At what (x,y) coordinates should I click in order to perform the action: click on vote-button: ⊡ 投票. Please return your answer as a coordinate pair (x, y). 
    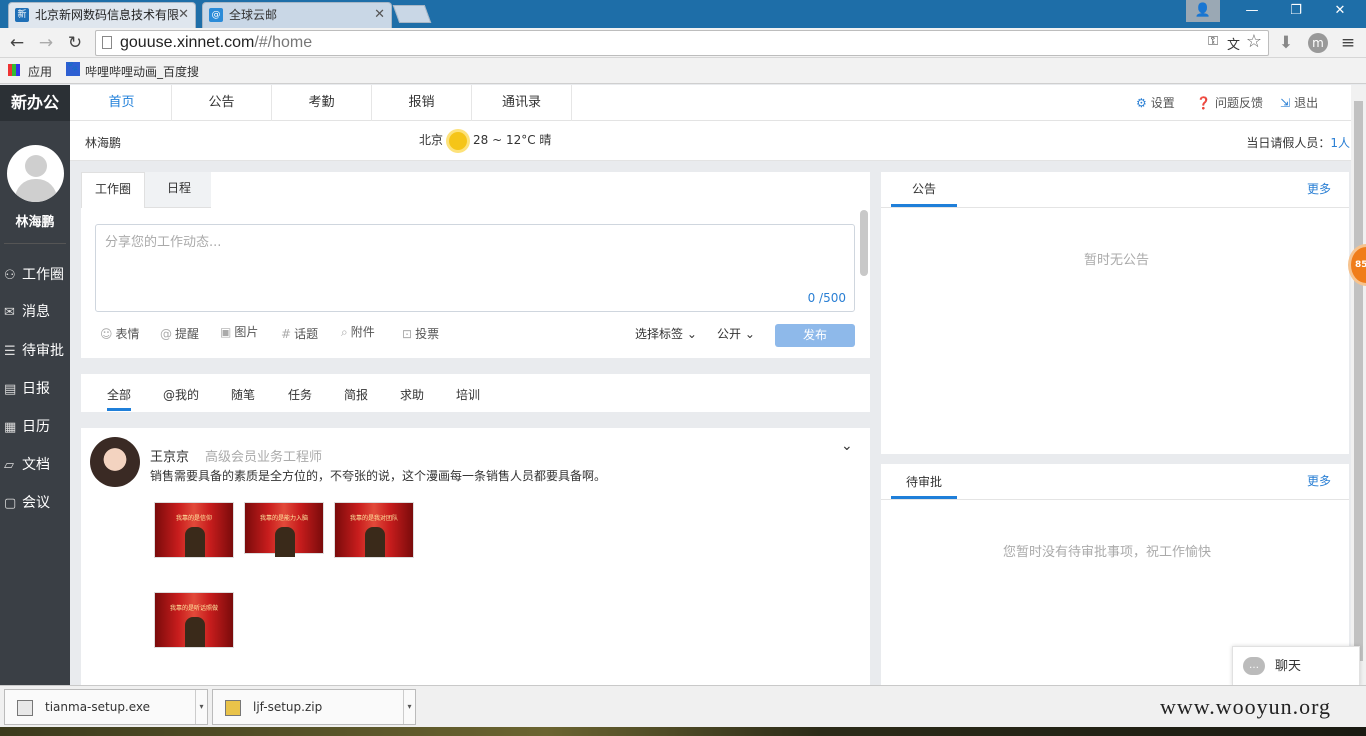
    Looking at the image, I should click on (420, 333).